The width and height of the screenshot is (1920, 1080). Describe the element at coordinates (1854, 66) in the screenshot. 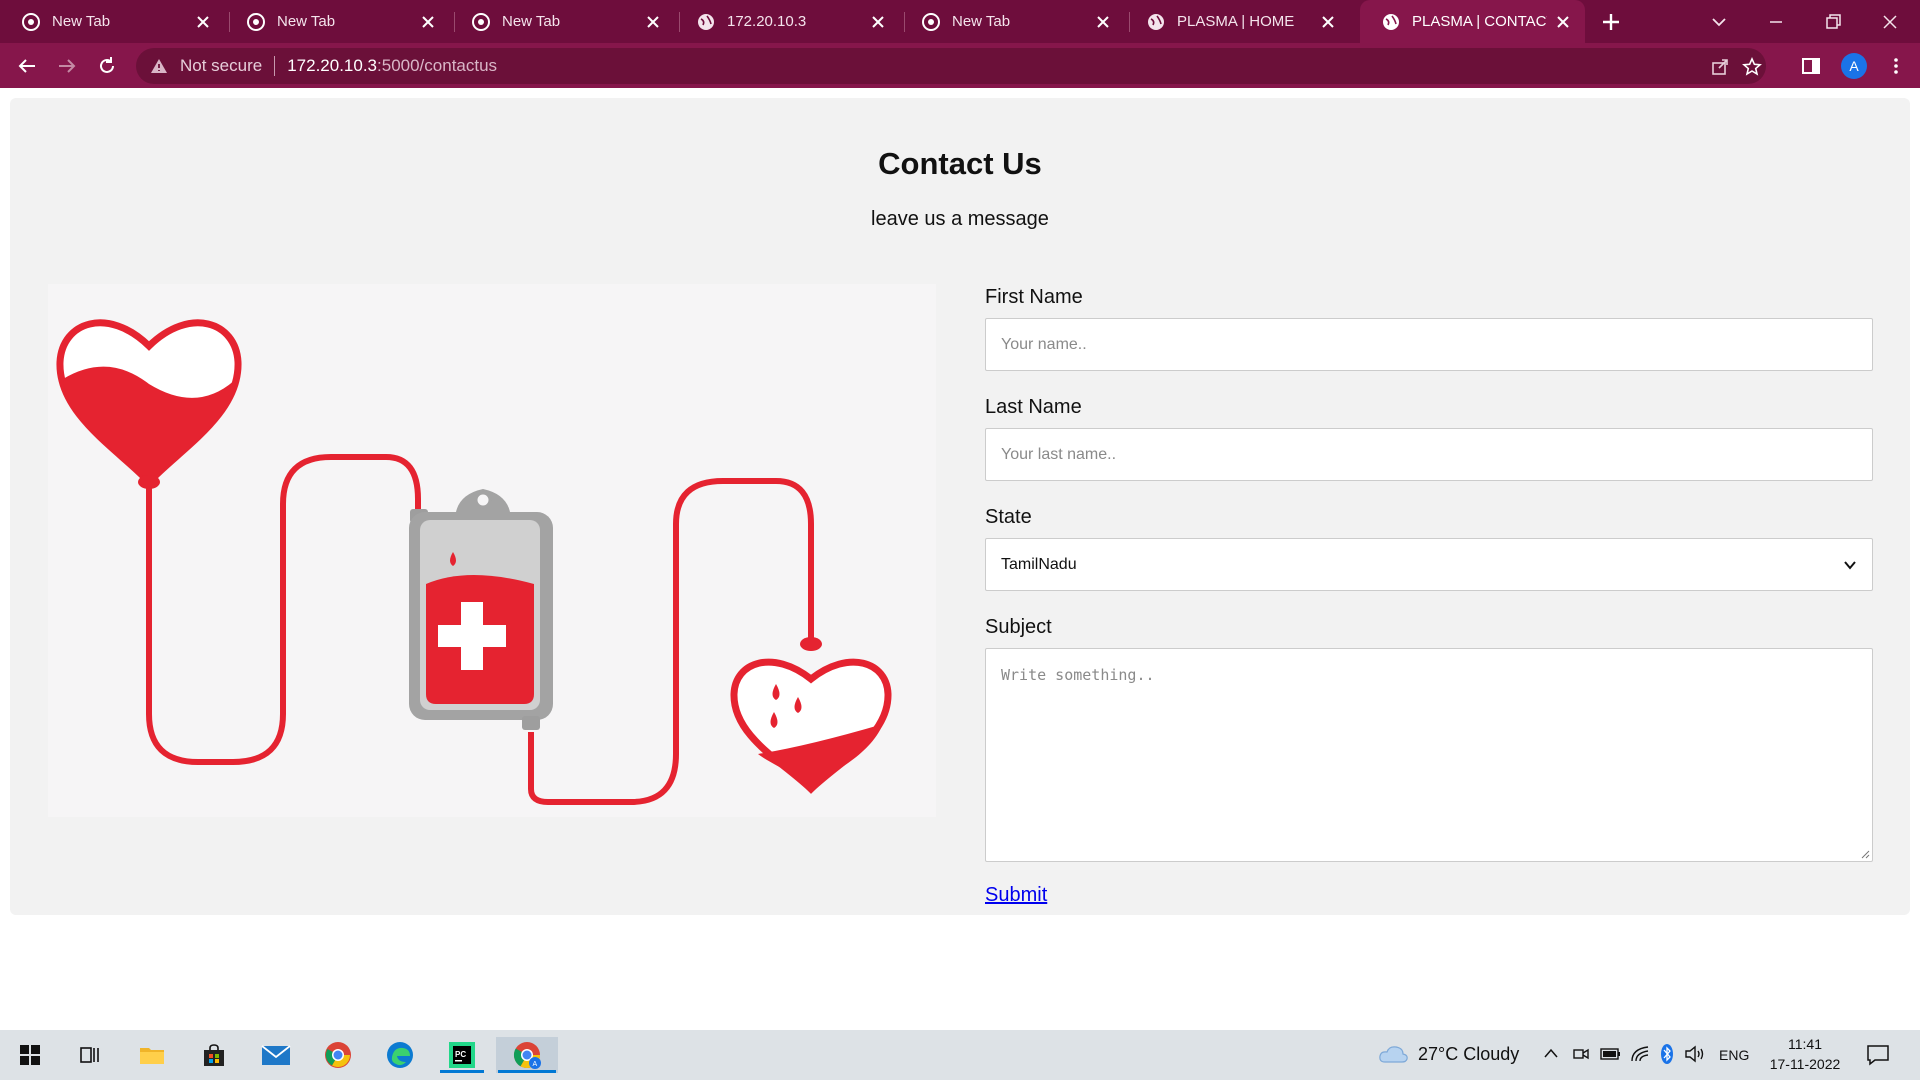

I see `profile-avatar: A` at that location.